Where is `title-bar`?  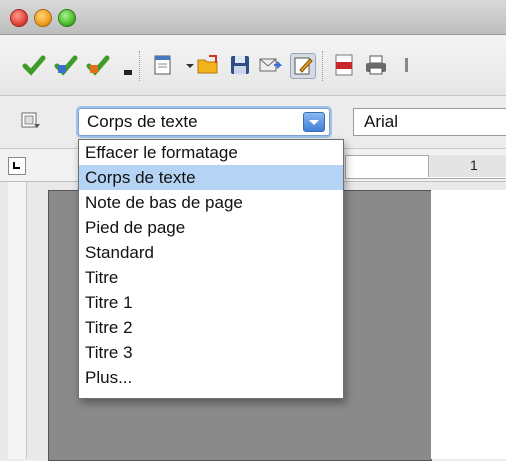
title-bar is located at coordinates (253, 17).